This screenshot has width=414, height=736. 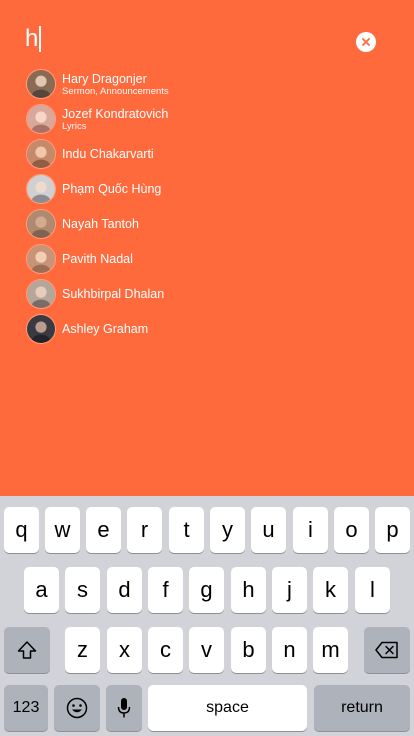 What do you see at coordinates (82, 590) in the screenshot?
I see `key-s: s` at bounding box center [82, 590].